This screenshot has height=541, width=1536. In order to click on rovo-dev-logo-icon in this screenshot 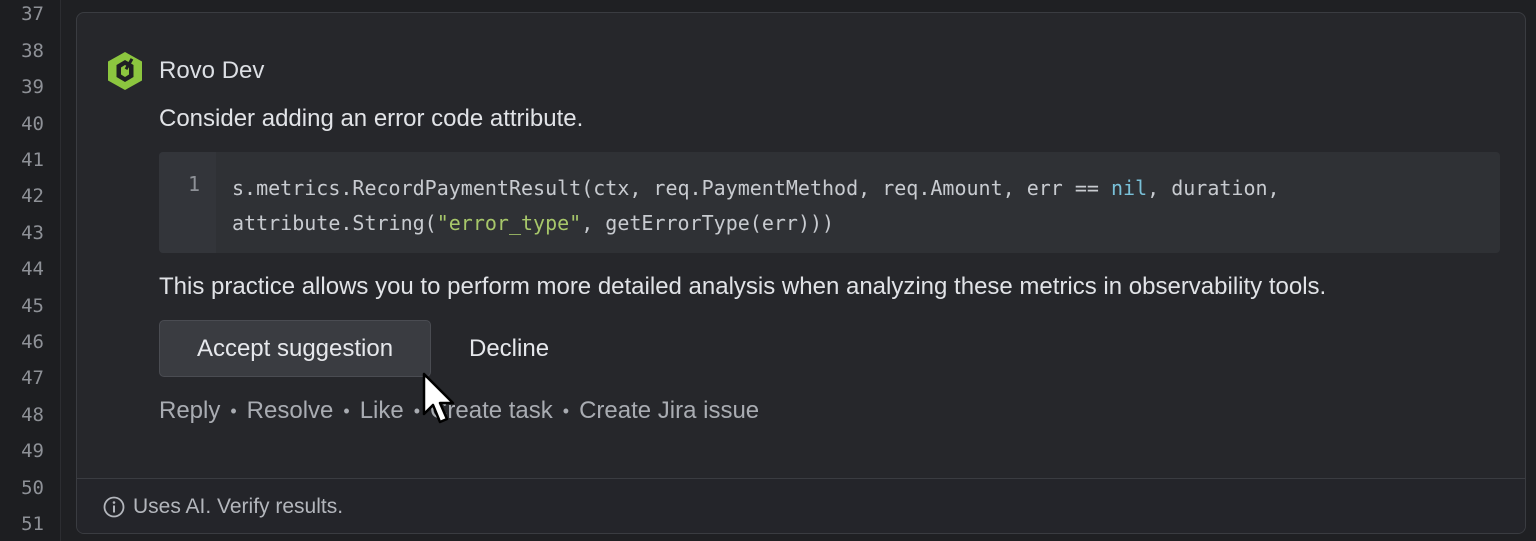, I will do `click(125, 71)`.